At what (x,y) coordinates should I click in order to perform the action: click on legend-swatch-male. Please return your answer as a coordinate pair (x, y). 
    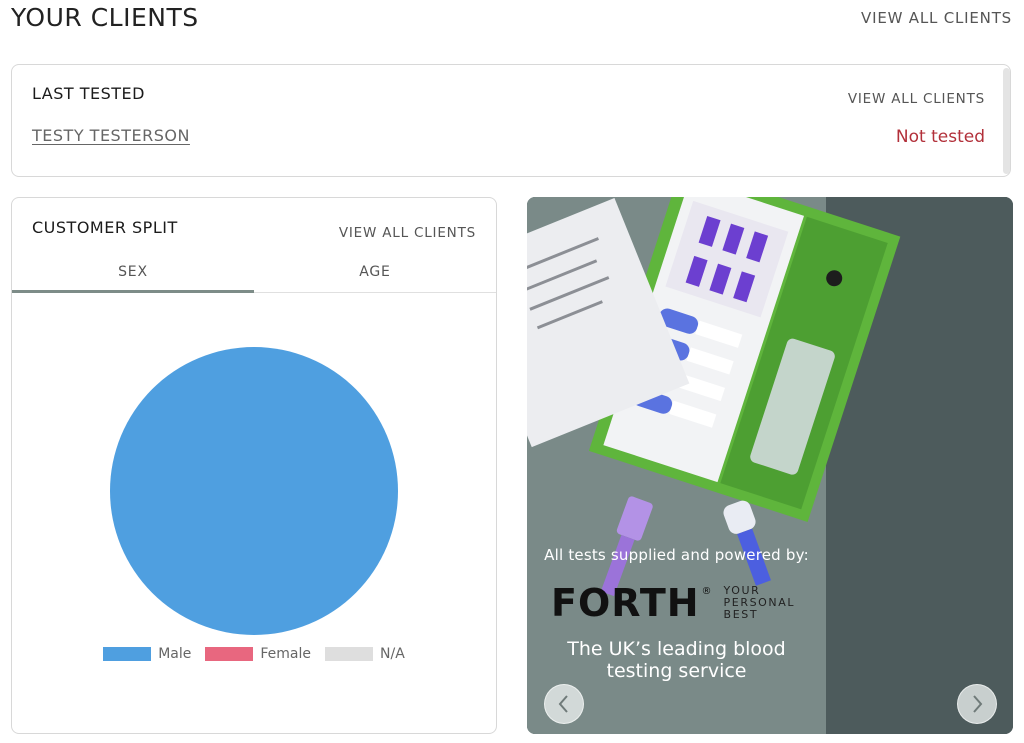
    Looking at the image, I should click on (127, 654).